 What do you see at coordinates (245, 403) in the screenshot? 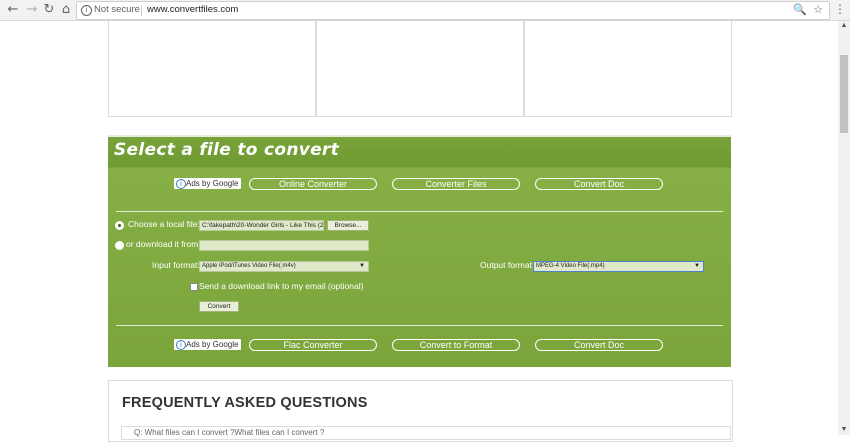
I see `faq-title: FREQUENTLY ASKED QUESTIONS` at bounding box center [245, 403].